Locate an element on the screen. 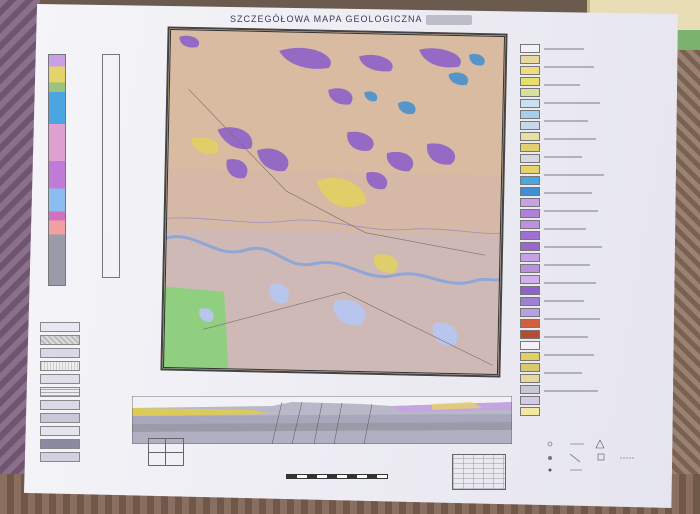 The image size is (700, 514). stratigraphic-column-left is located at coordinates (57, 170).